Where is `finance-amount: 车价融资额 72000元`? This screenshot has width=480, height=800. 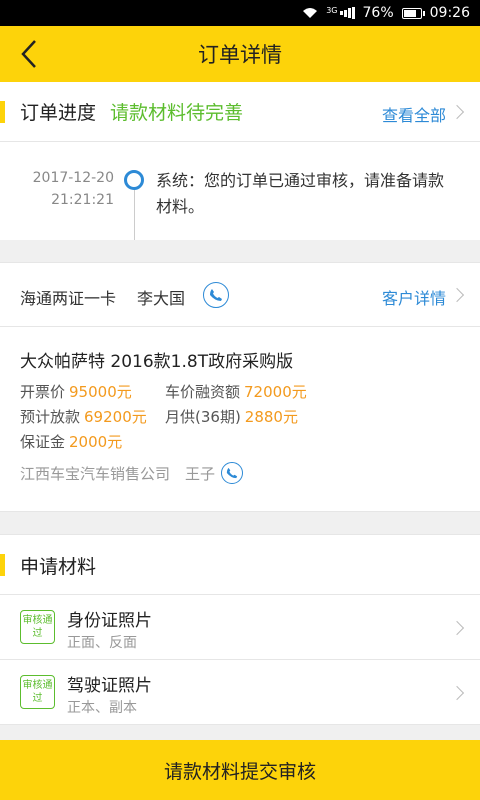 finance-amount: 车价融资额 72000元 is located at coordinates (236, 391).